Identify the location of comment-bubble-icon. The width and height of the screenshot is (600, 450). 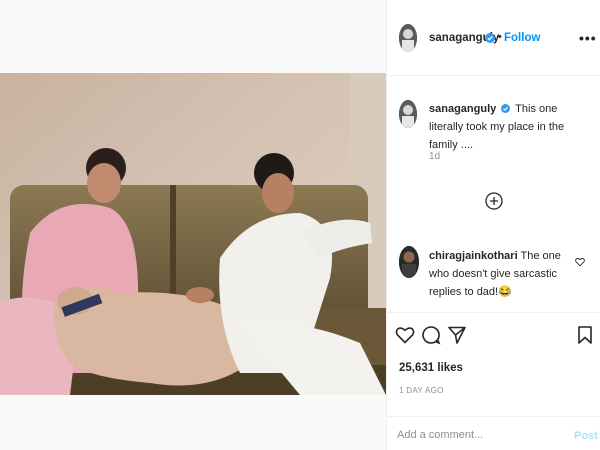
(431, 335).